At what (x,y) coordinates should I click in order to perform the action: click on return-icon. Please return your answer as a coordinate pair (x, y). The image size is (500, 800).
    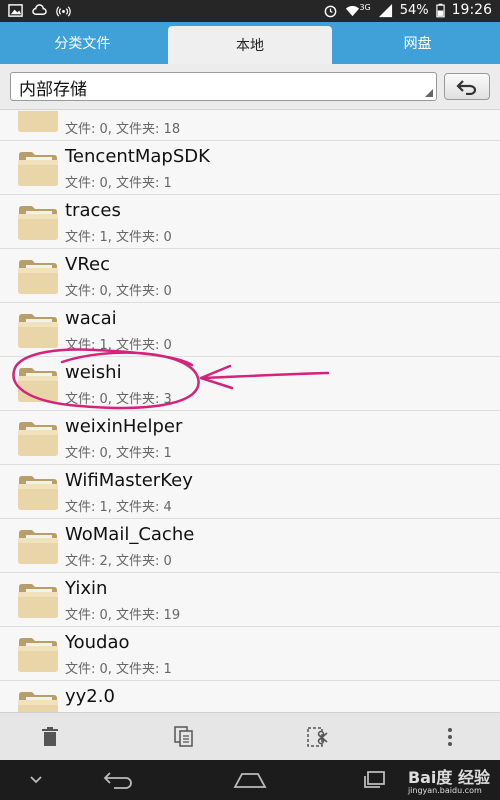
    Looking at the image, I should click on (466, 87).